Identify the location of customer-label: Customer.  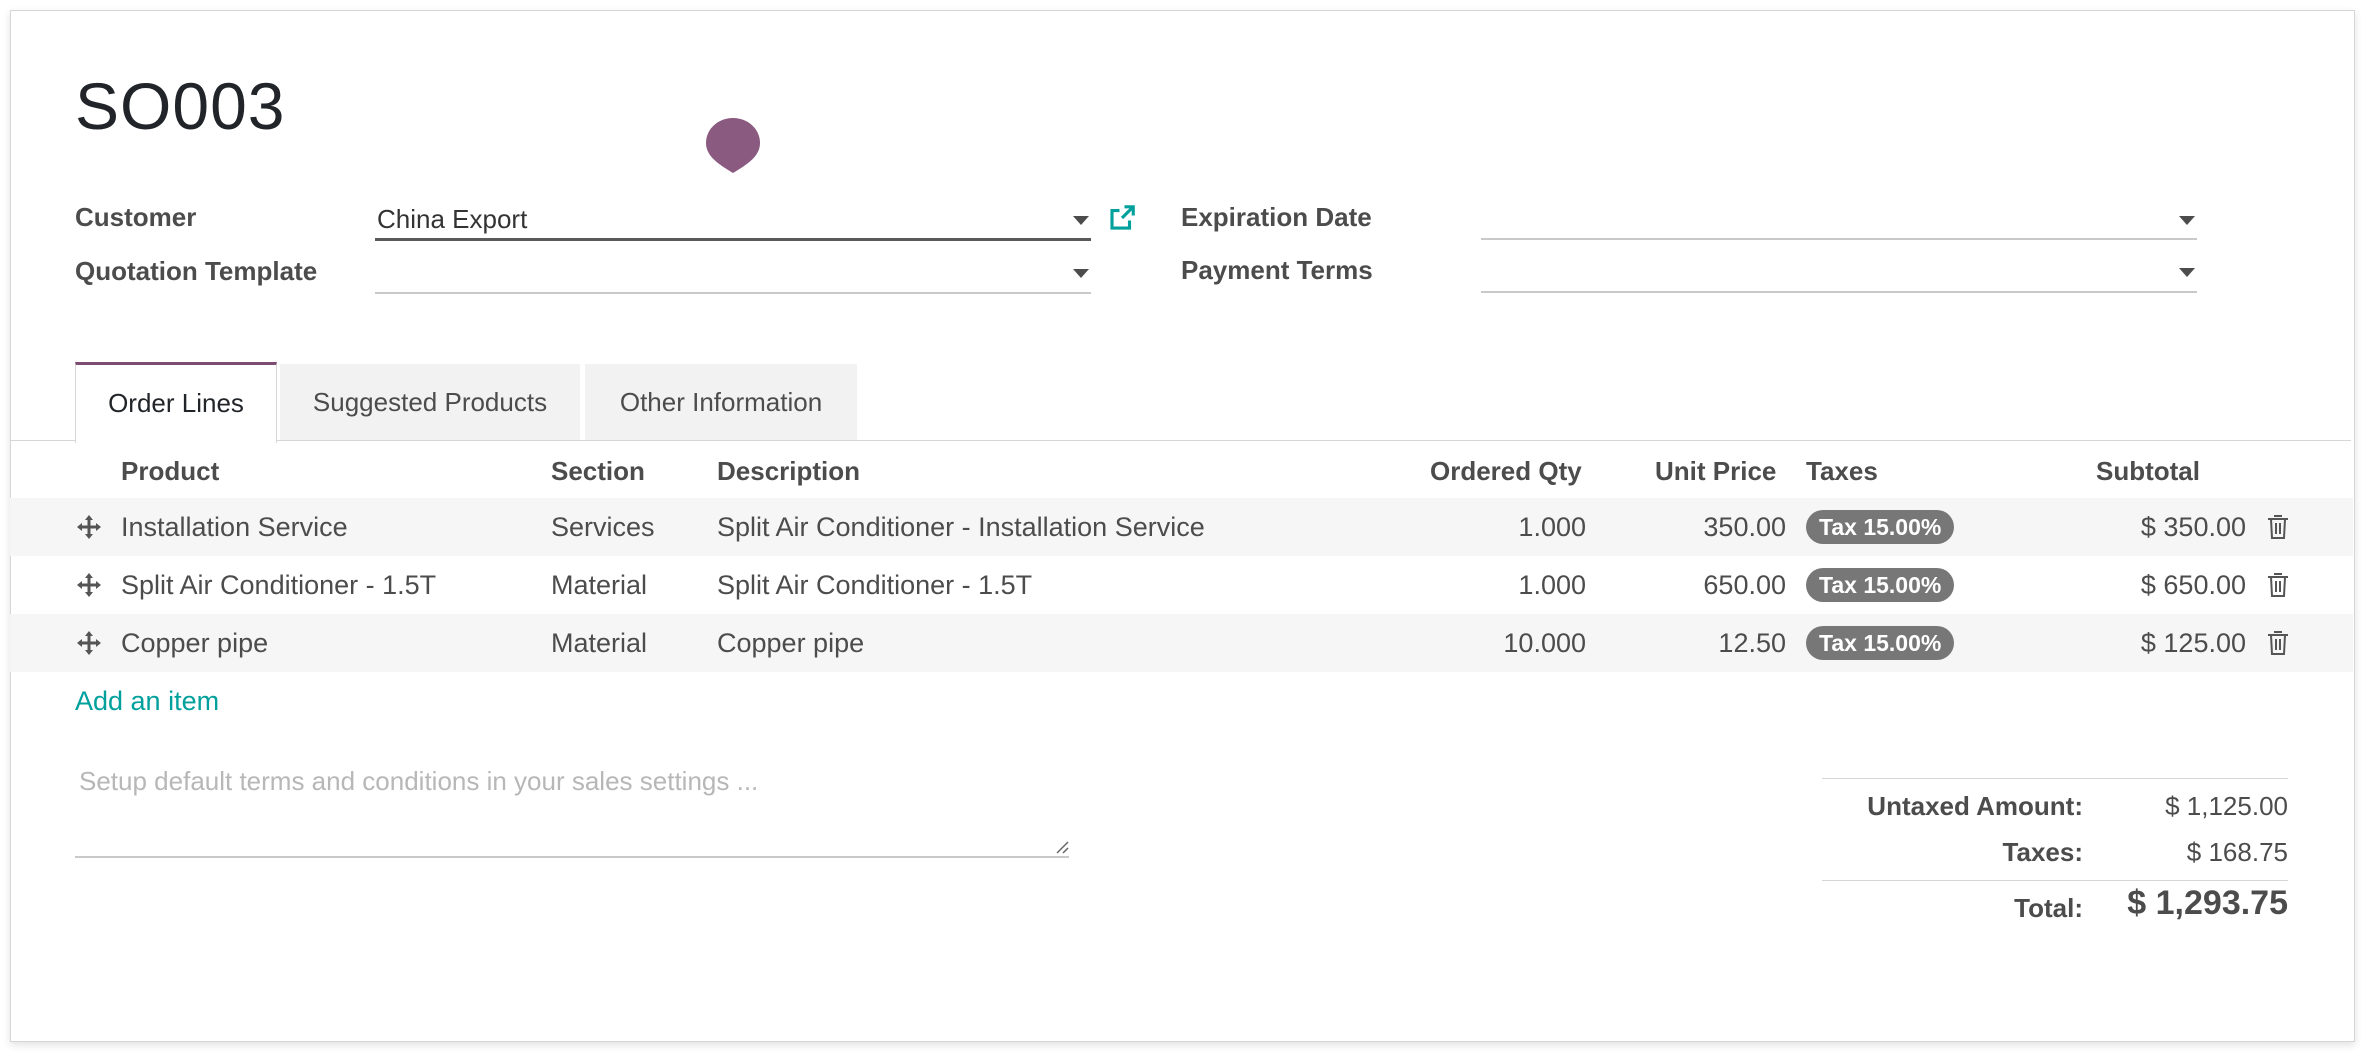
(136, 217).